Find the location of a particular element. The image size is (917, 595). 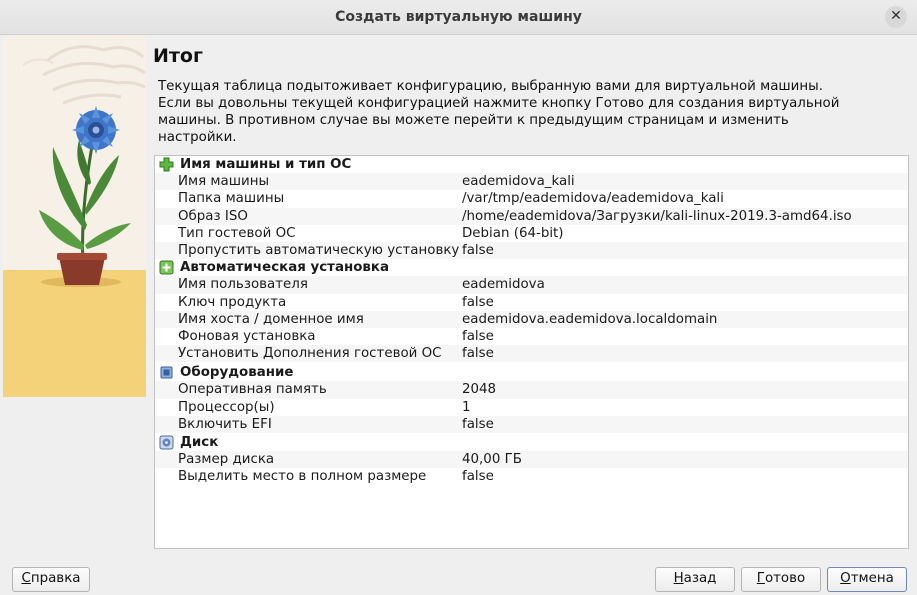

group-unattended: Автоматическая установка is located at coordinates (531, 267).